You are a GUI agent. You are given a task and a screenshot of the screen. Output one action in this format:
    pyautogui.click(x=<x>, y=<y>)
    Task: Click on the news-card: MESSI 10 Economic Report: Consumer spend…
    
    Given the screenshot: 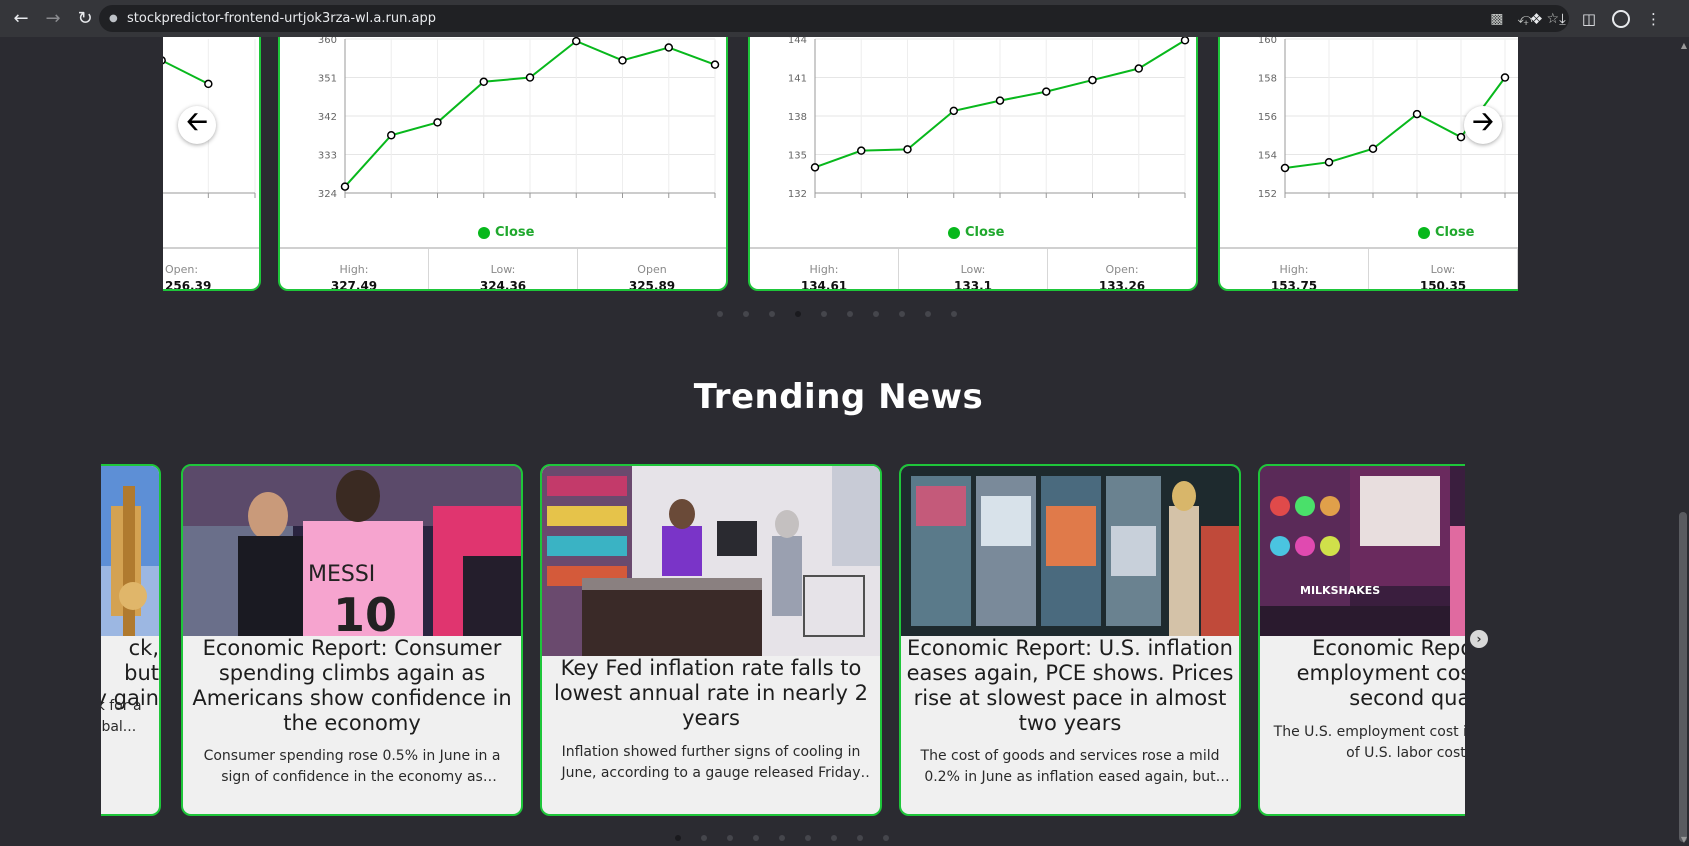 What is the action you would take?
    pyautogui.click(x=352, y=640)
    